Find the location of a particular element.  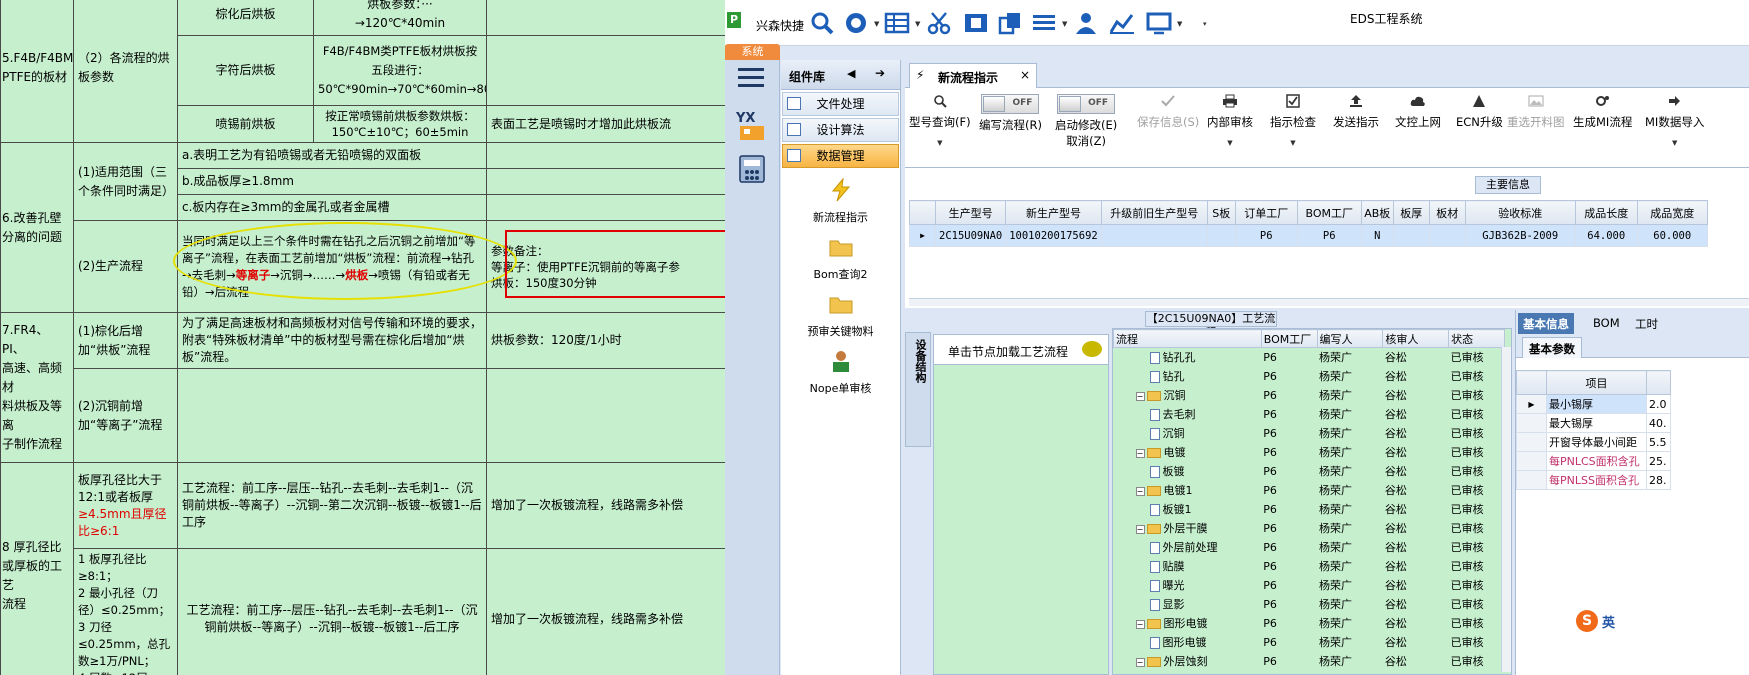

cell: P6 is located at coordinates (1329, 235).